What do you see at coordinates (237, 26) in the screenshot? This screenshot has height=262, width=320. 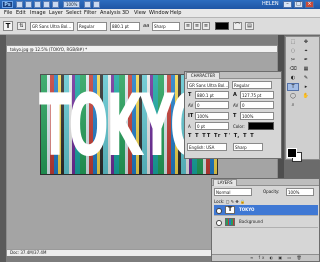 I see `warp-text-button: ⌒` at bounding box center [237, 26].